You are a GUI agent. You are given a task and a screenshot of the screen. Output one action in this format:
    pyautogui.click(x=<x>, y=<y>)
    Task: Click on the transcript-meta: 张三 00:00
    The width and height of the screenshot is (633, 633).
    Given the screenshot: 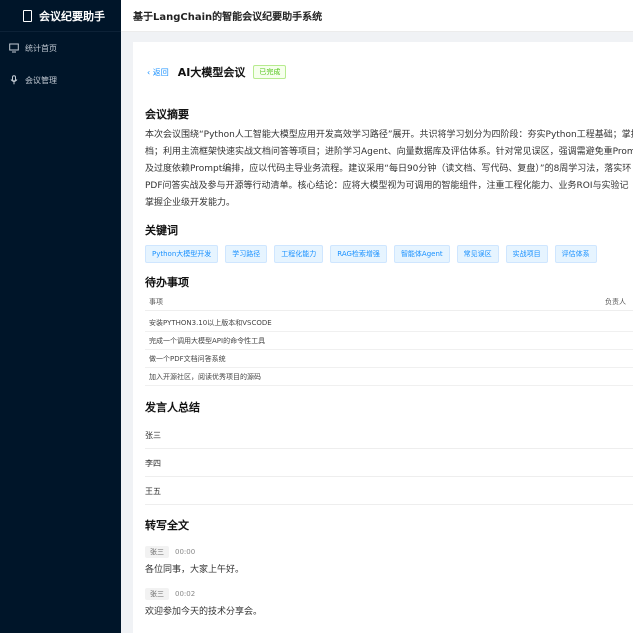 What is the action you would take?
    pyautogui.click(x=170, y=552)
    